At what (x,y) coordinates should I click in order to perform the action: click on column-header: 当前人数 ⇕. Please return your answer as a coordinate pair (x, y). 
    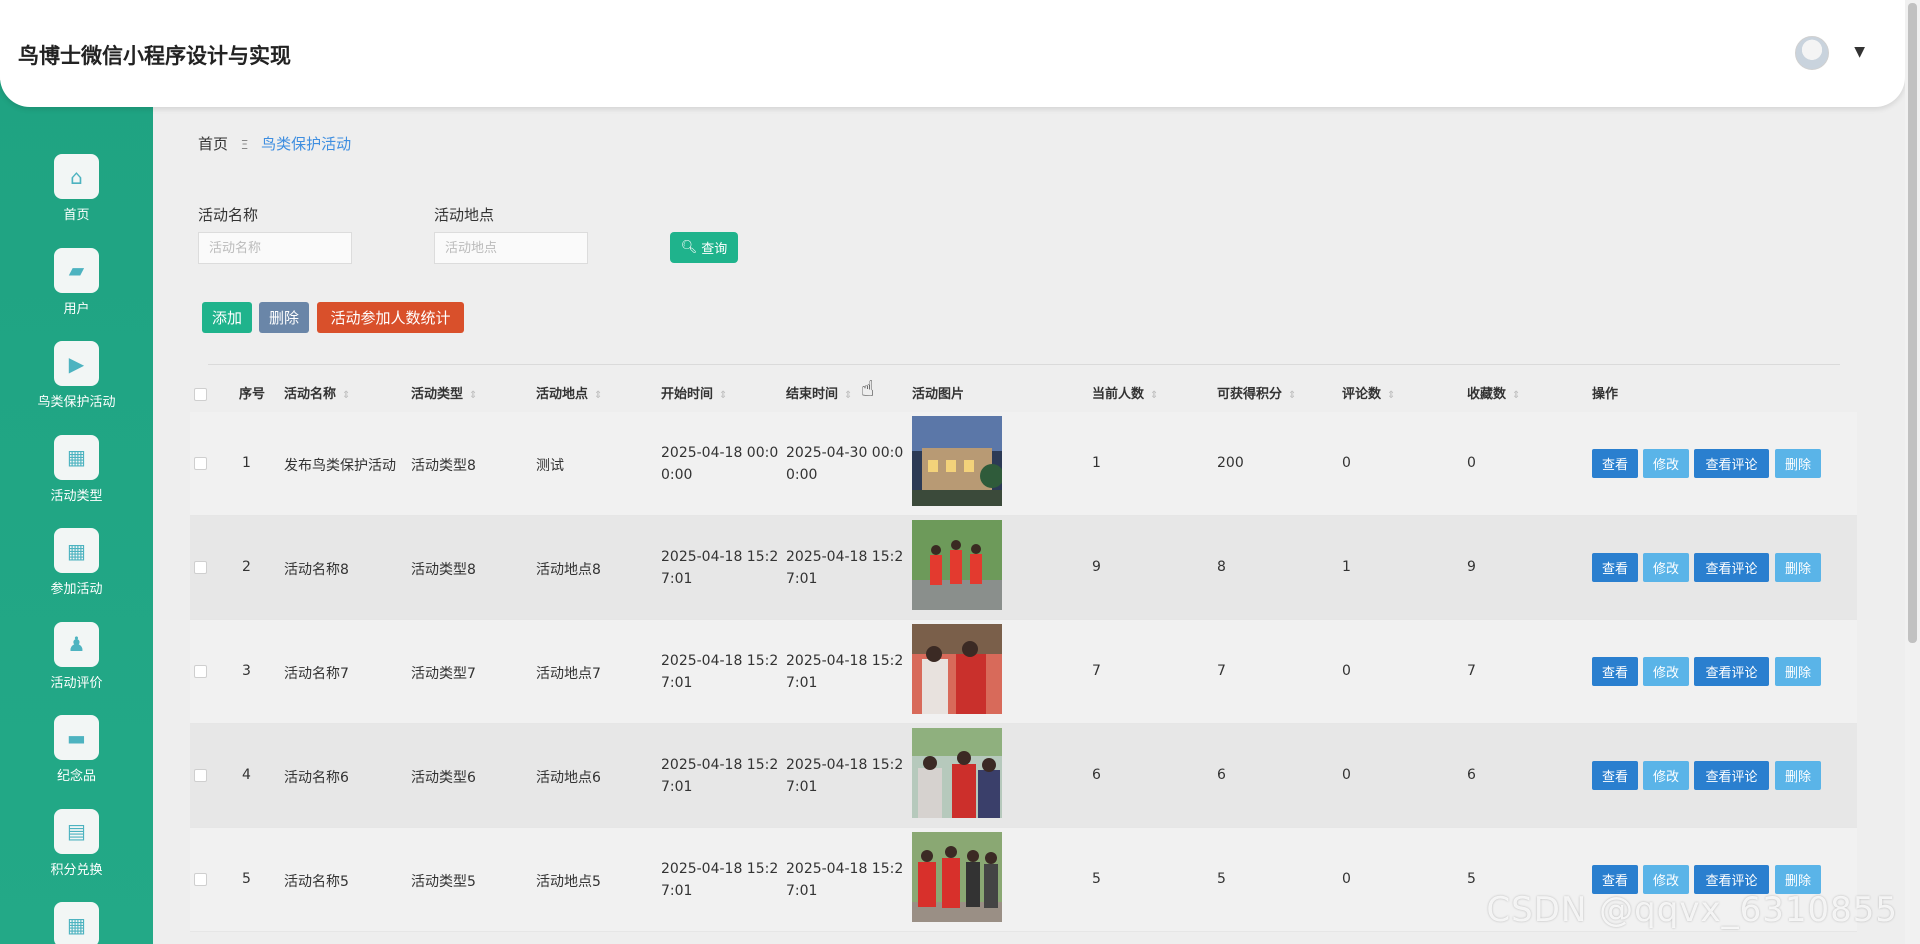
    Looking at the image, I should click on (1125, 394).